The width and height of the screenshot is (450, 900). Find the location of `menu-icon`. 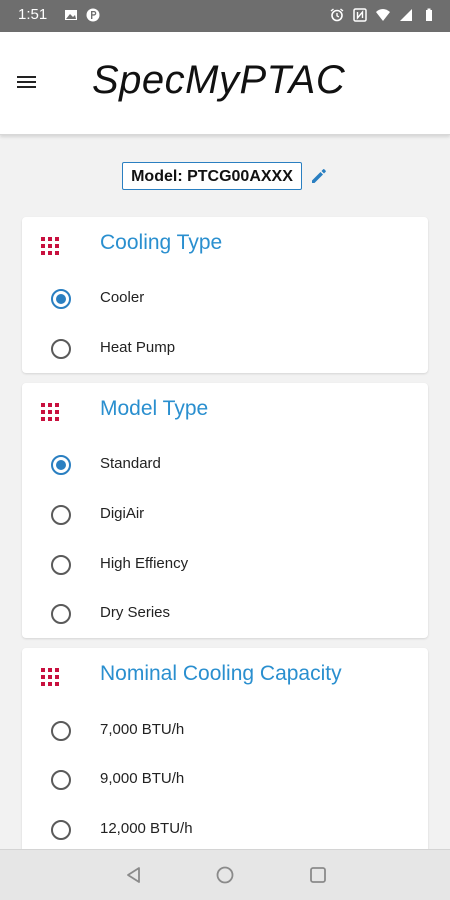

menu-icon is located at coordinates (27, 82).